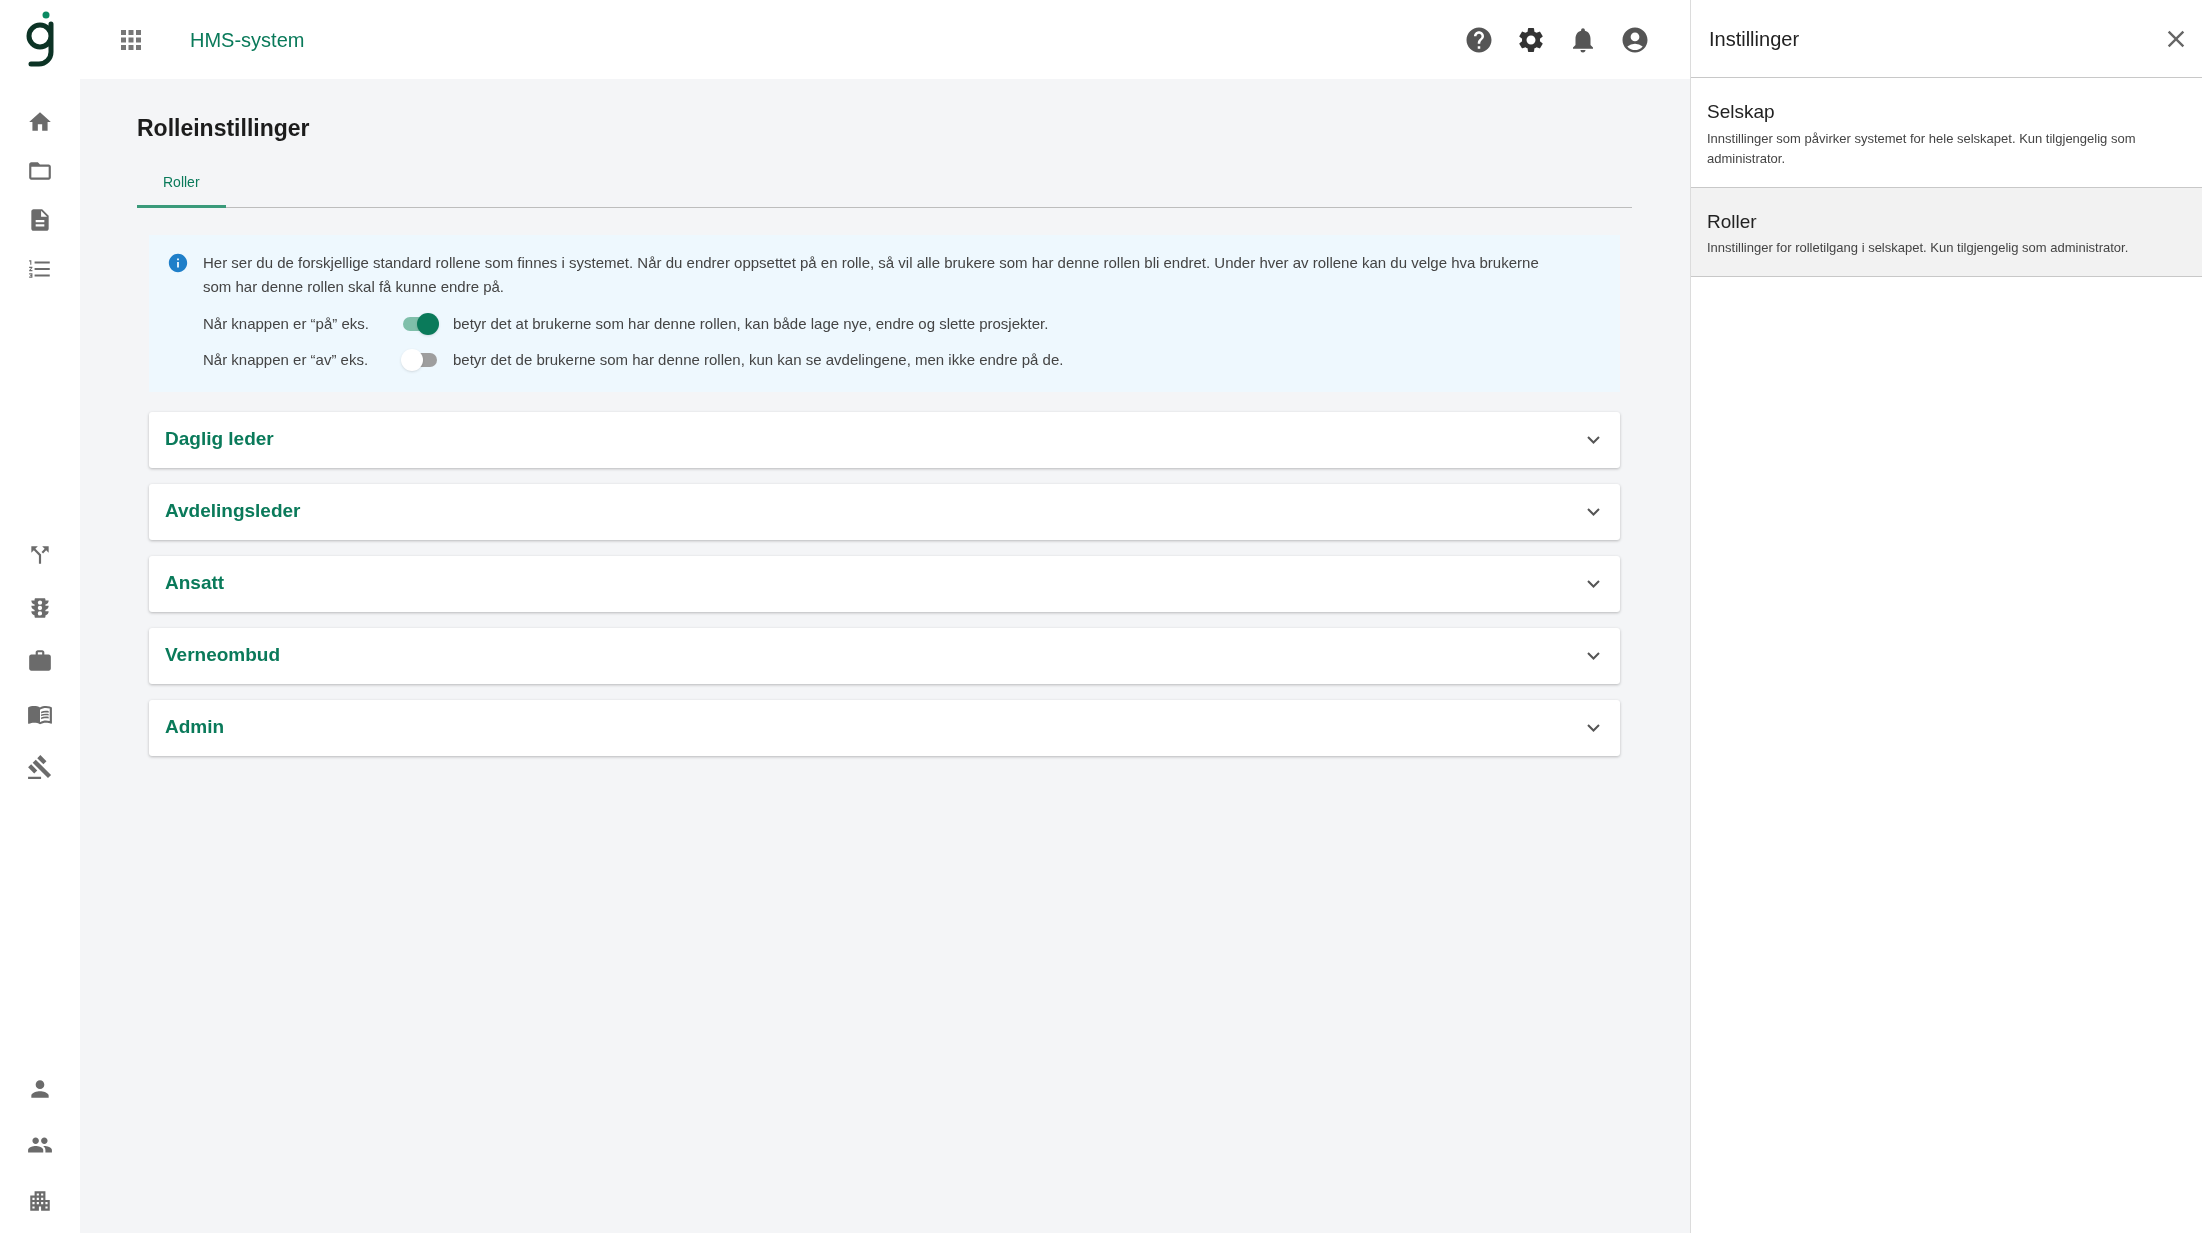 The height and width of the screenshot is (1233, 2202). Describe the element at coordinates (178, 262) in the screenshot. I see `info-icon` at that location.